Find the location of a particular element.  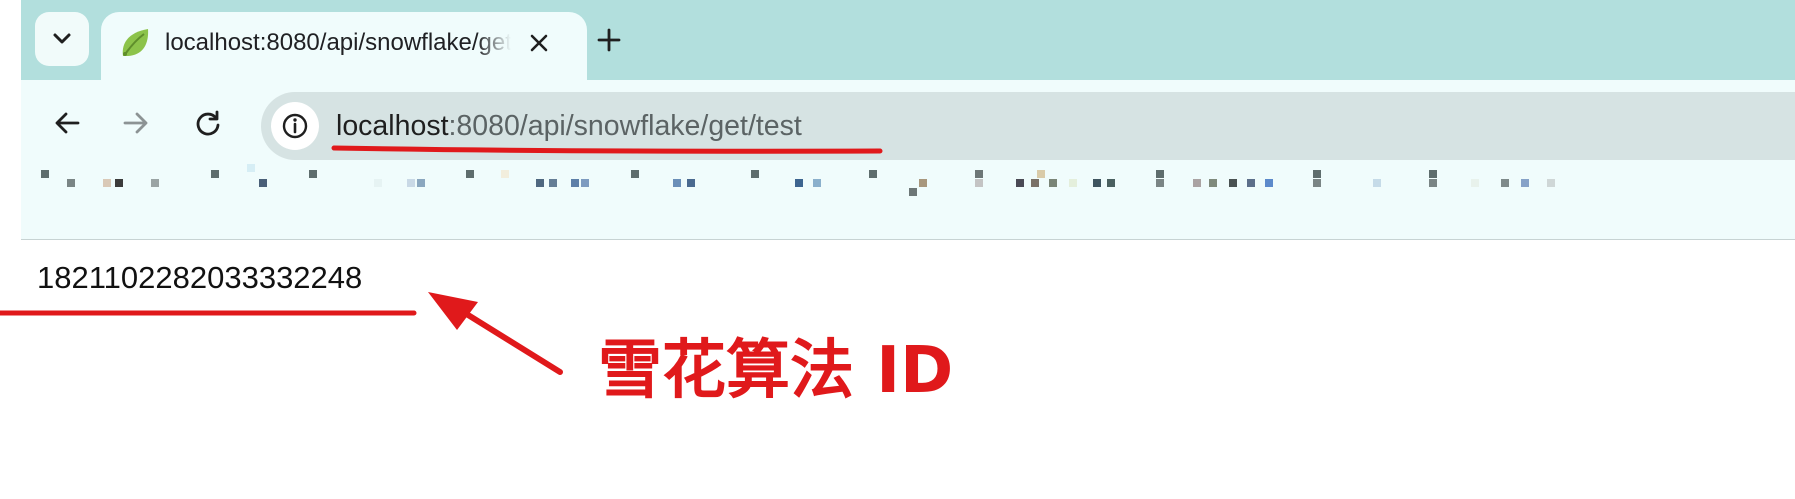

forward-button is located at coordinates (136, 123).